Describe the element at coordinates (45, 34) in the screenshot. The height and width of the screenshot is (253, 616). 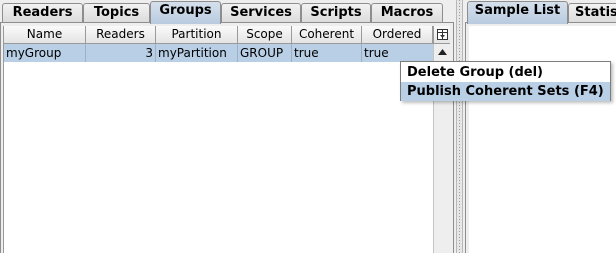
I see `column-header-name: Name` at that location.